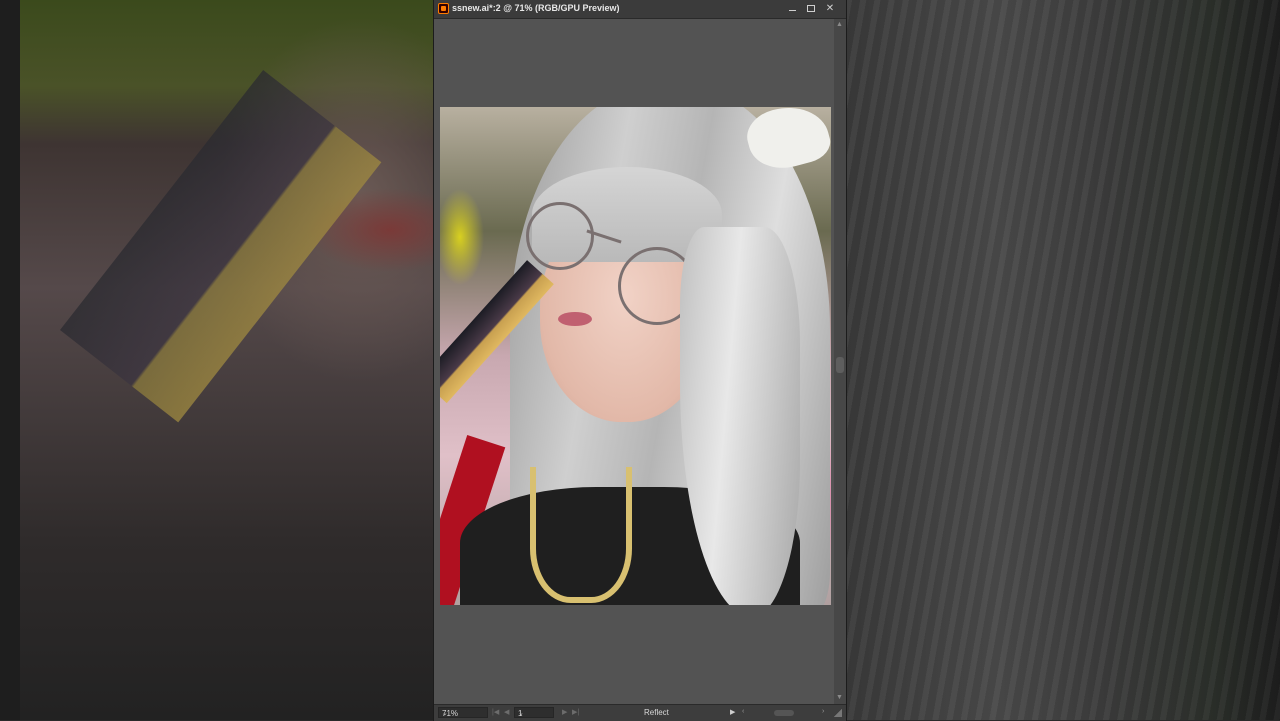 This screenshot has height=721, width=1280. What do you see at coordinates (221, 246) in the screenshot?
I see `blurred-fan-image` at bounding box center [221, 246].